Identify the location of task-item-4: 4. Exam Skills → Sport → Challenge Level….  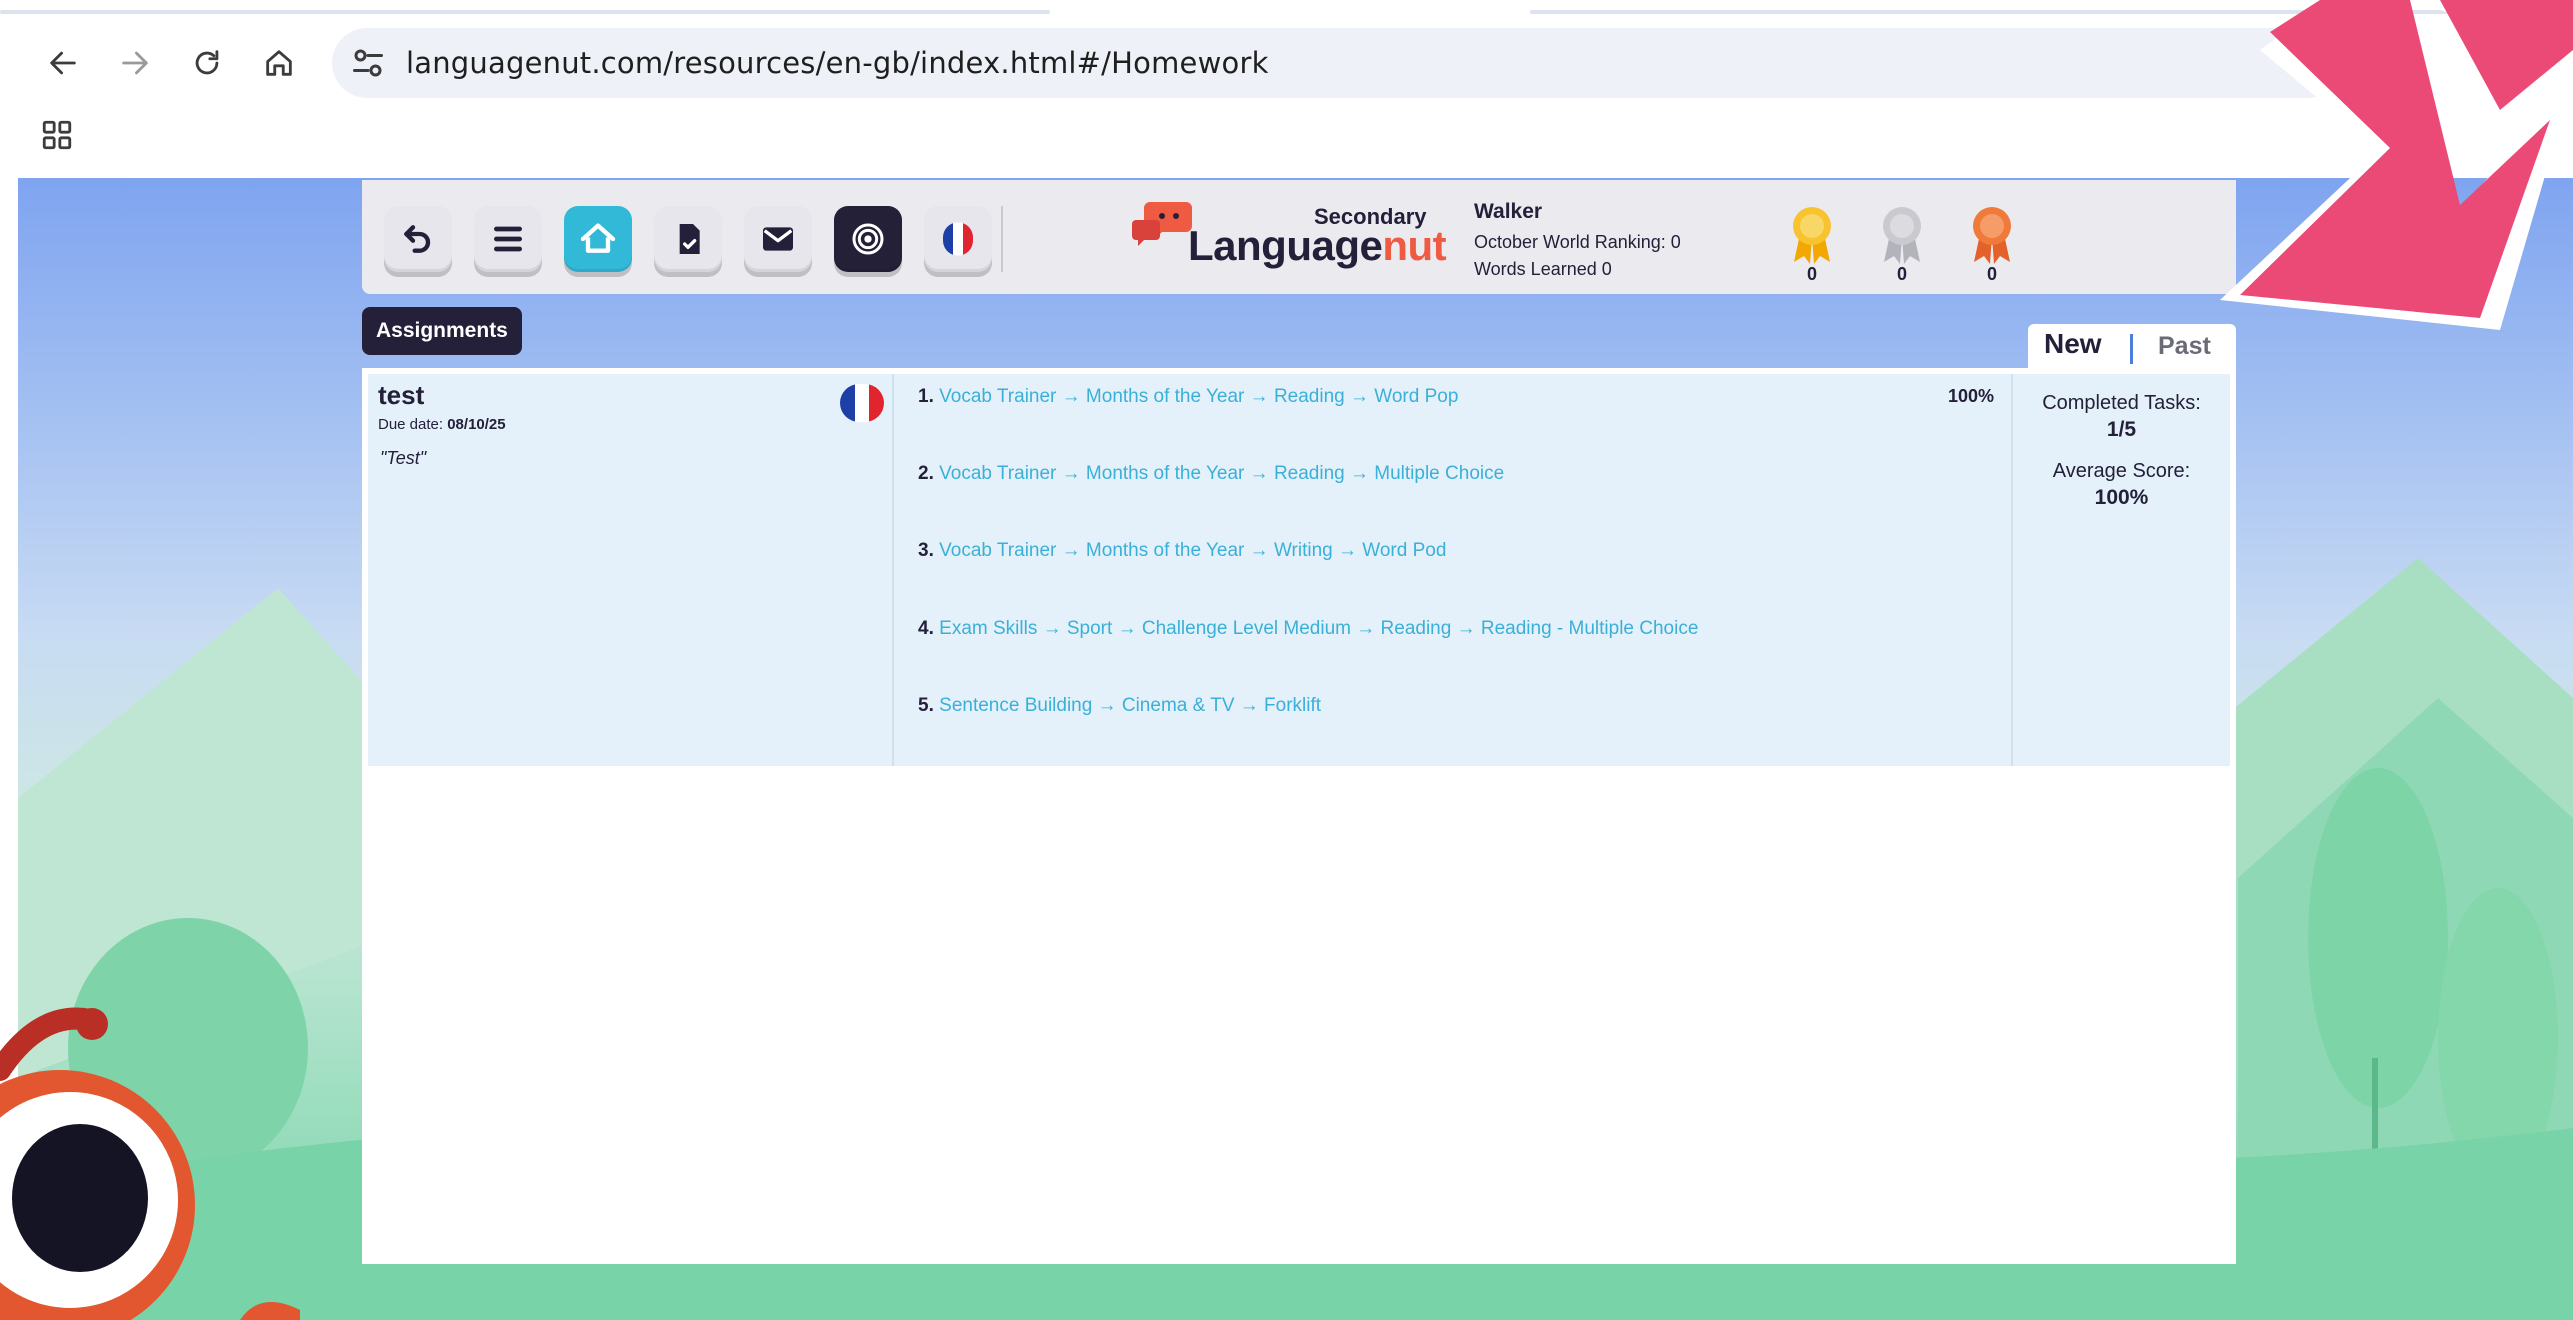
(1308, 629).